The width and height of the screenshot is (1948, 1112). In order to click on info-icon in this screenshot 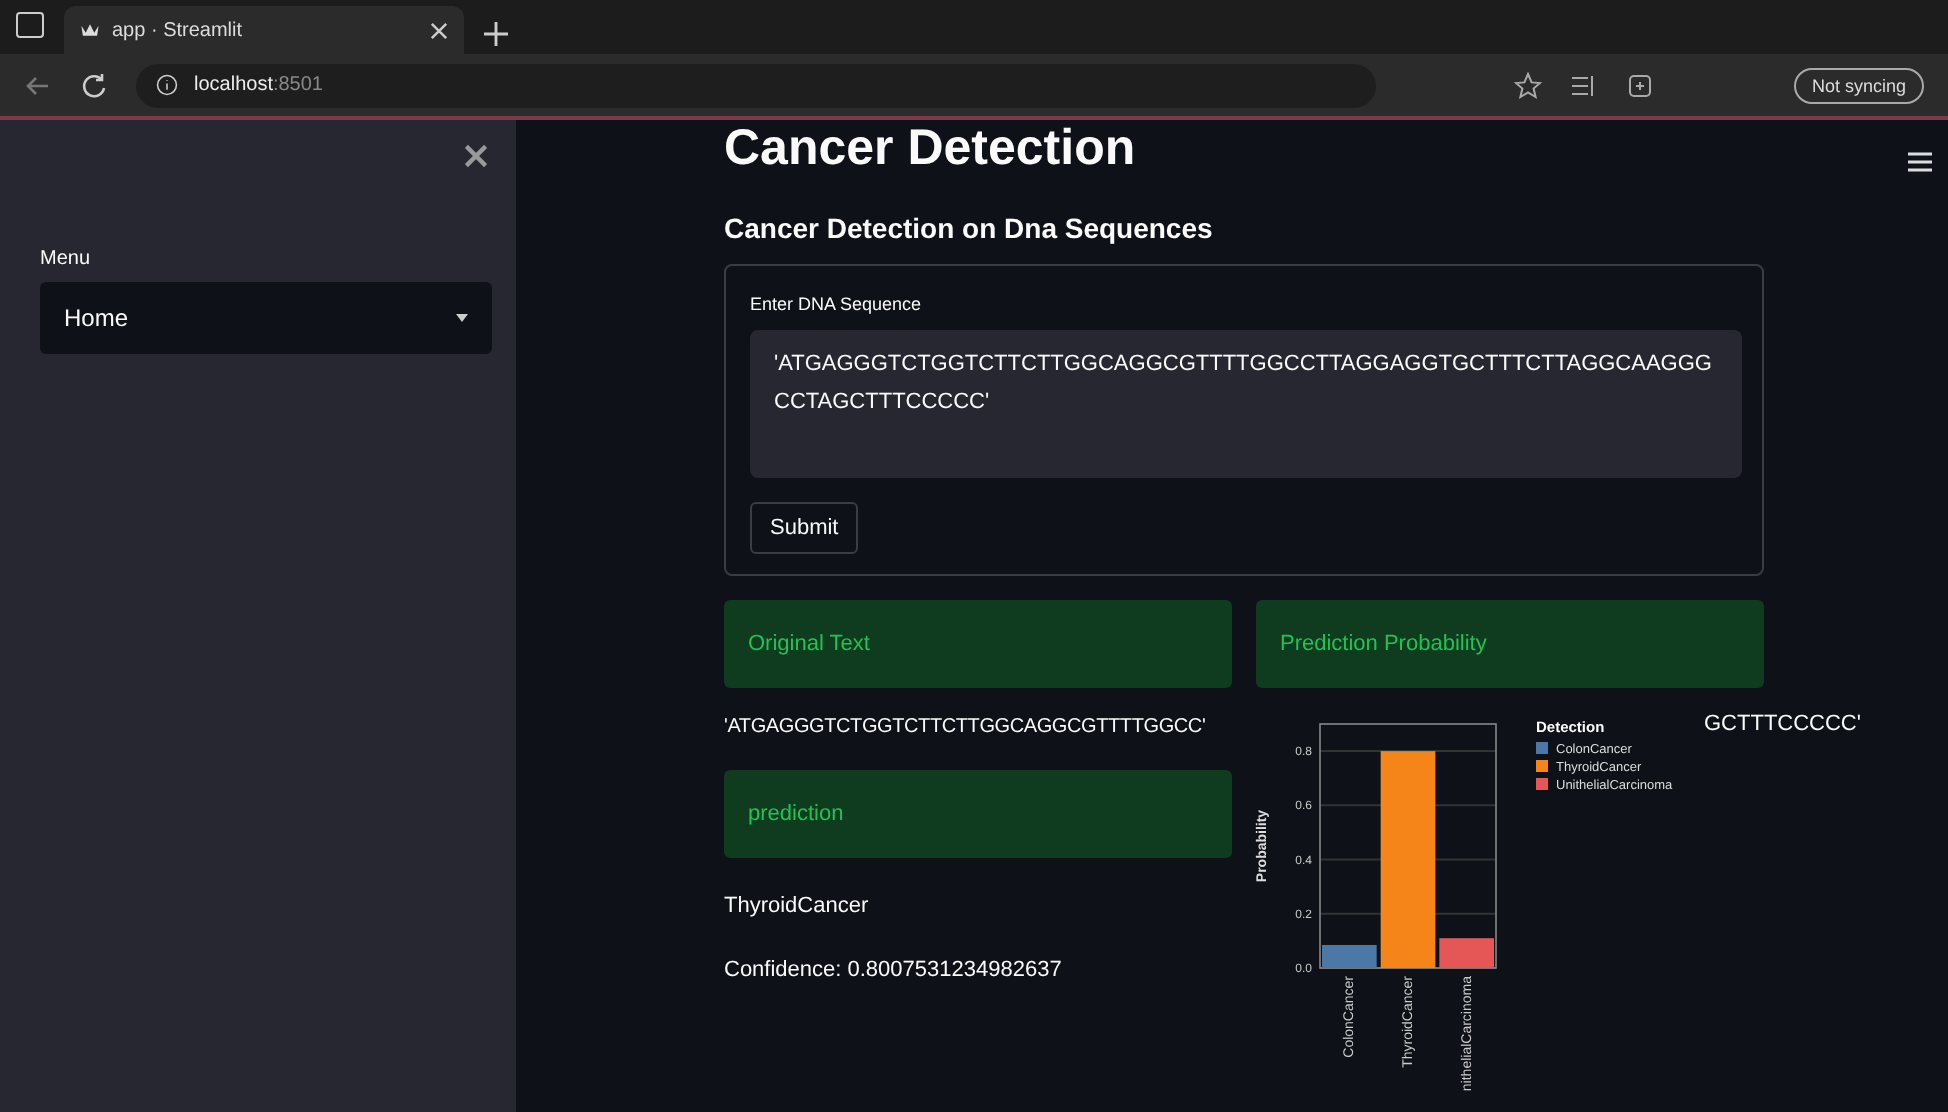, I will do `click(167, 85)`.